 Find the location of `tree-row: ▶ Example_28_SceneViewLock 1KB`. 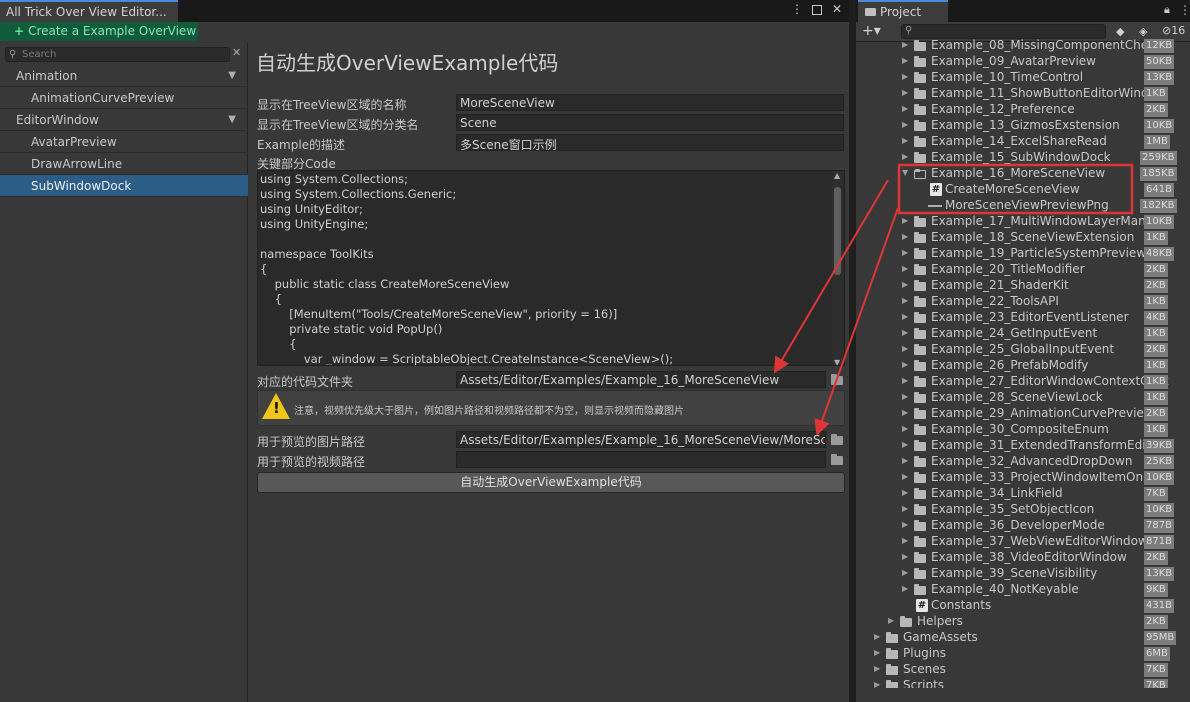

tree-row: ▶ Example_28_SceneViewLock 1KB is located at coordinates (1023, 398).